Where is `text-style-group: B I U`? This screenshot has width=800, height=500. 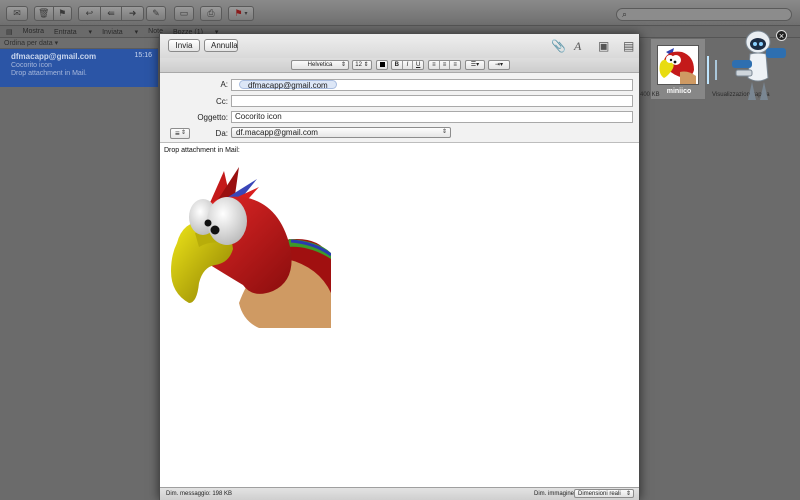
text-style-group: B I U is located at coordinates (407, 65).